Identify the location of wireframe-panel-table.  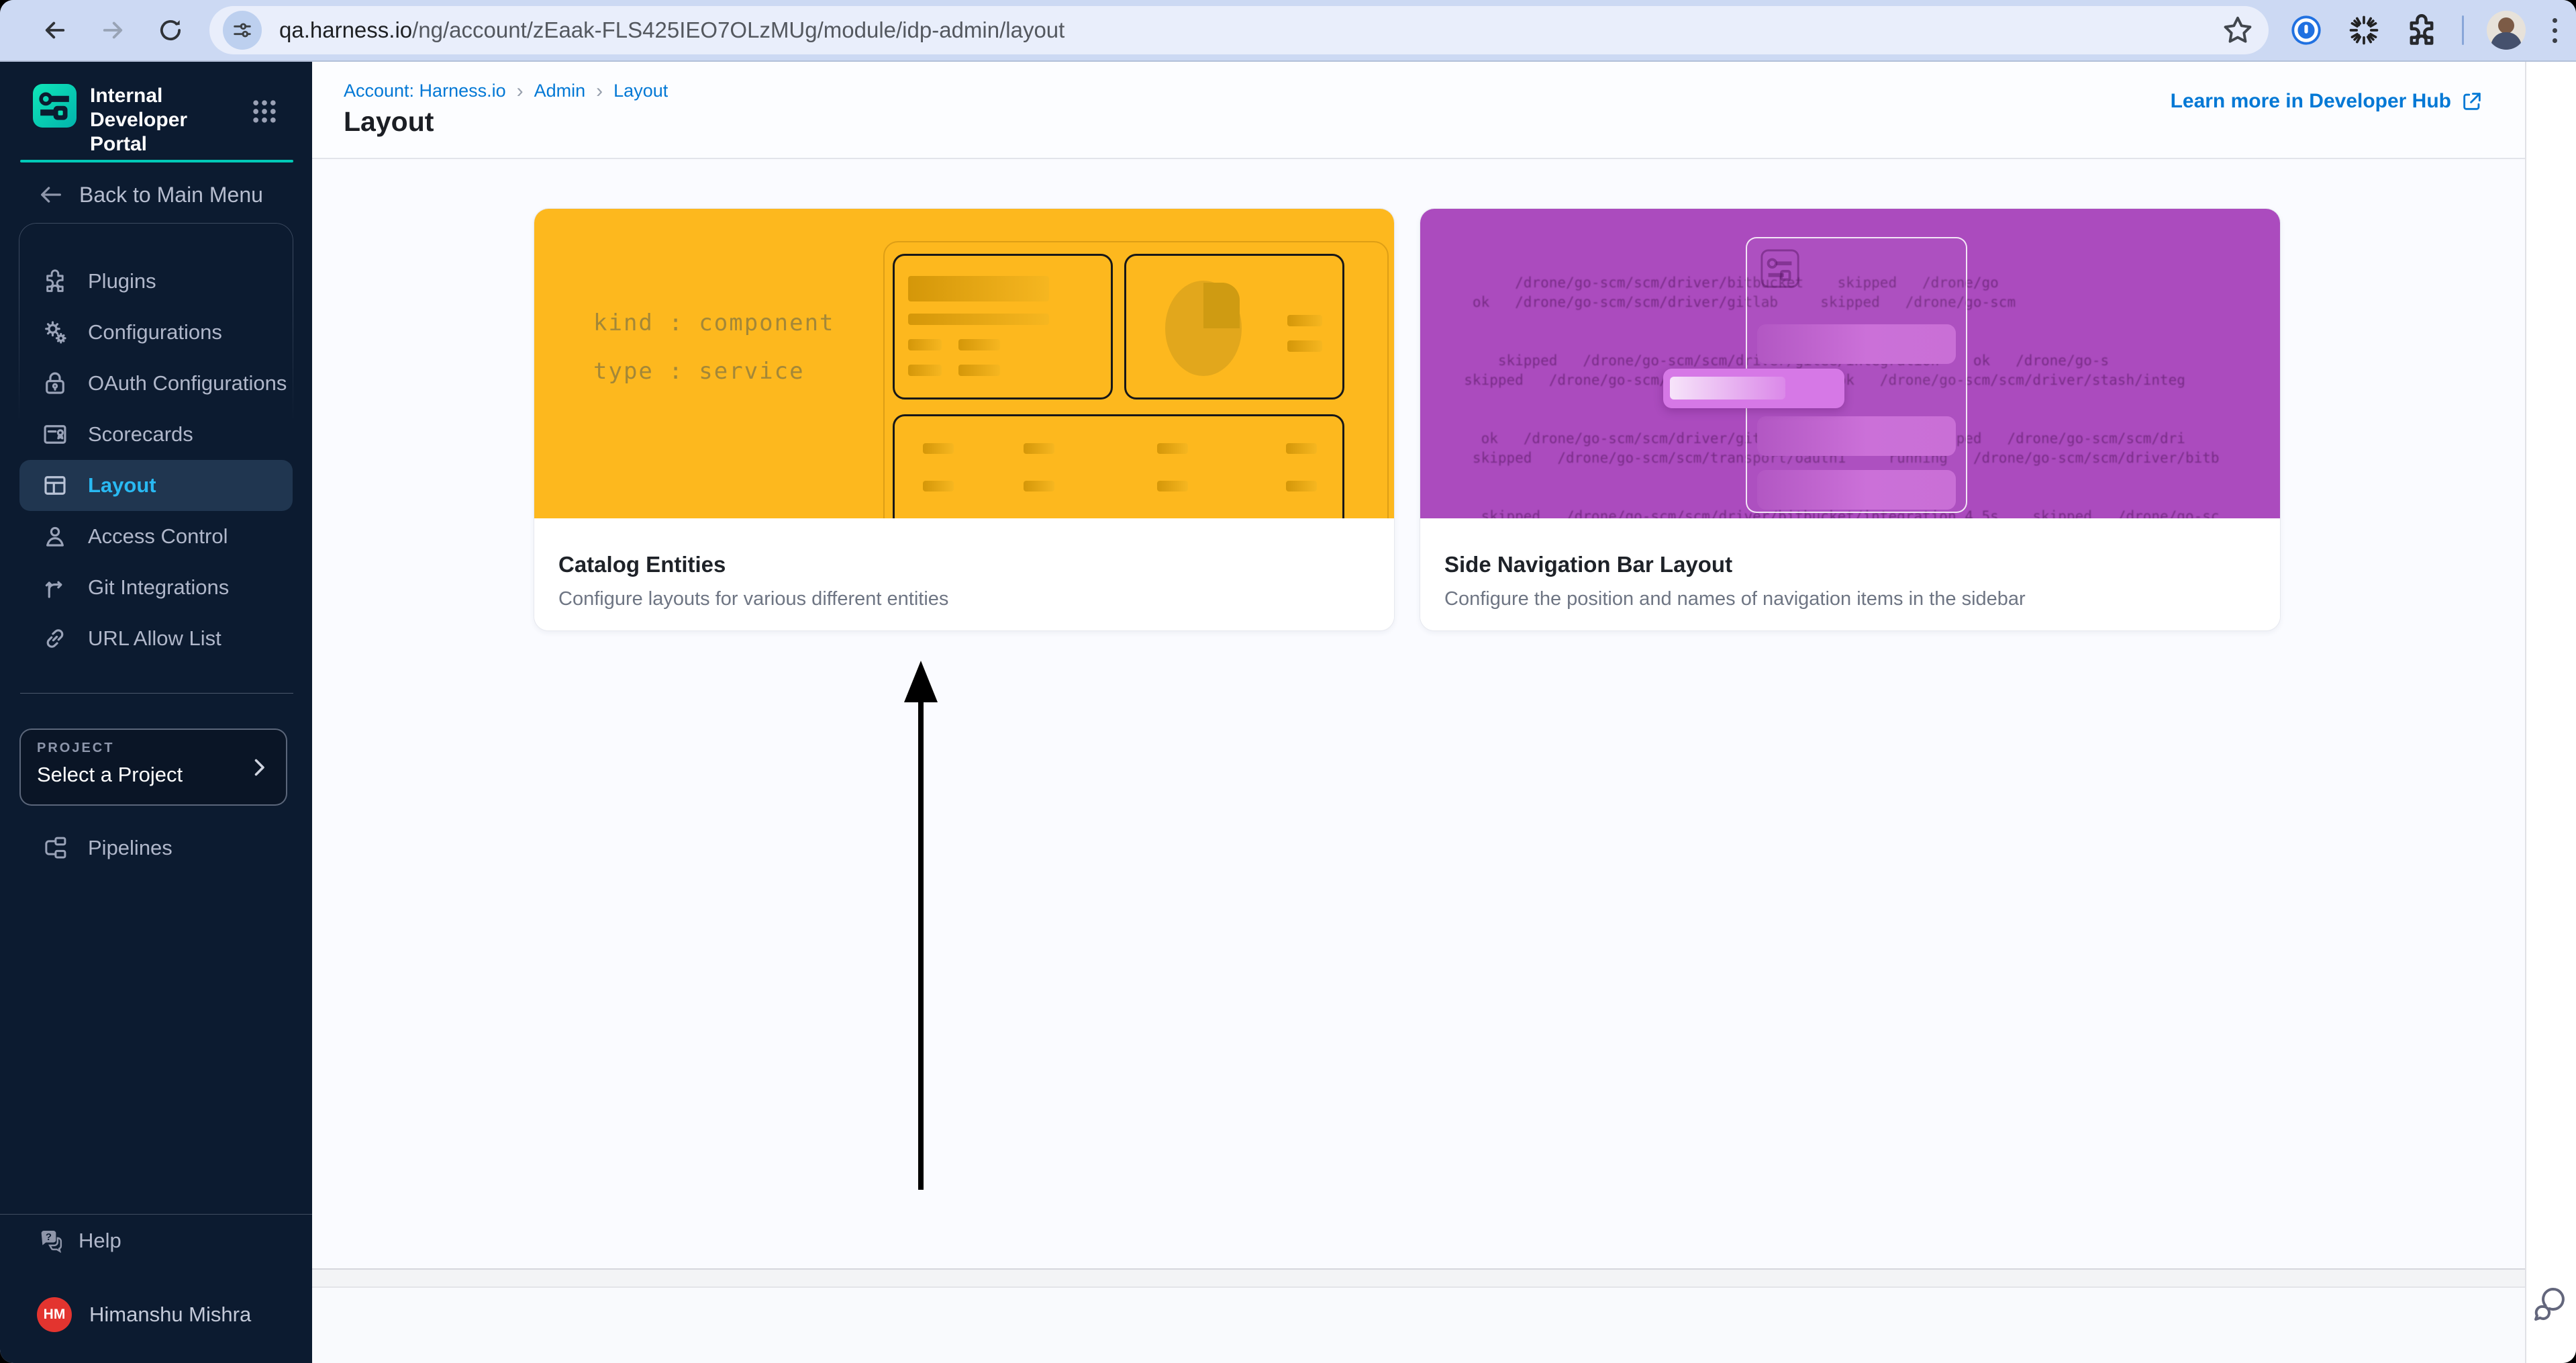
(1118, 466).